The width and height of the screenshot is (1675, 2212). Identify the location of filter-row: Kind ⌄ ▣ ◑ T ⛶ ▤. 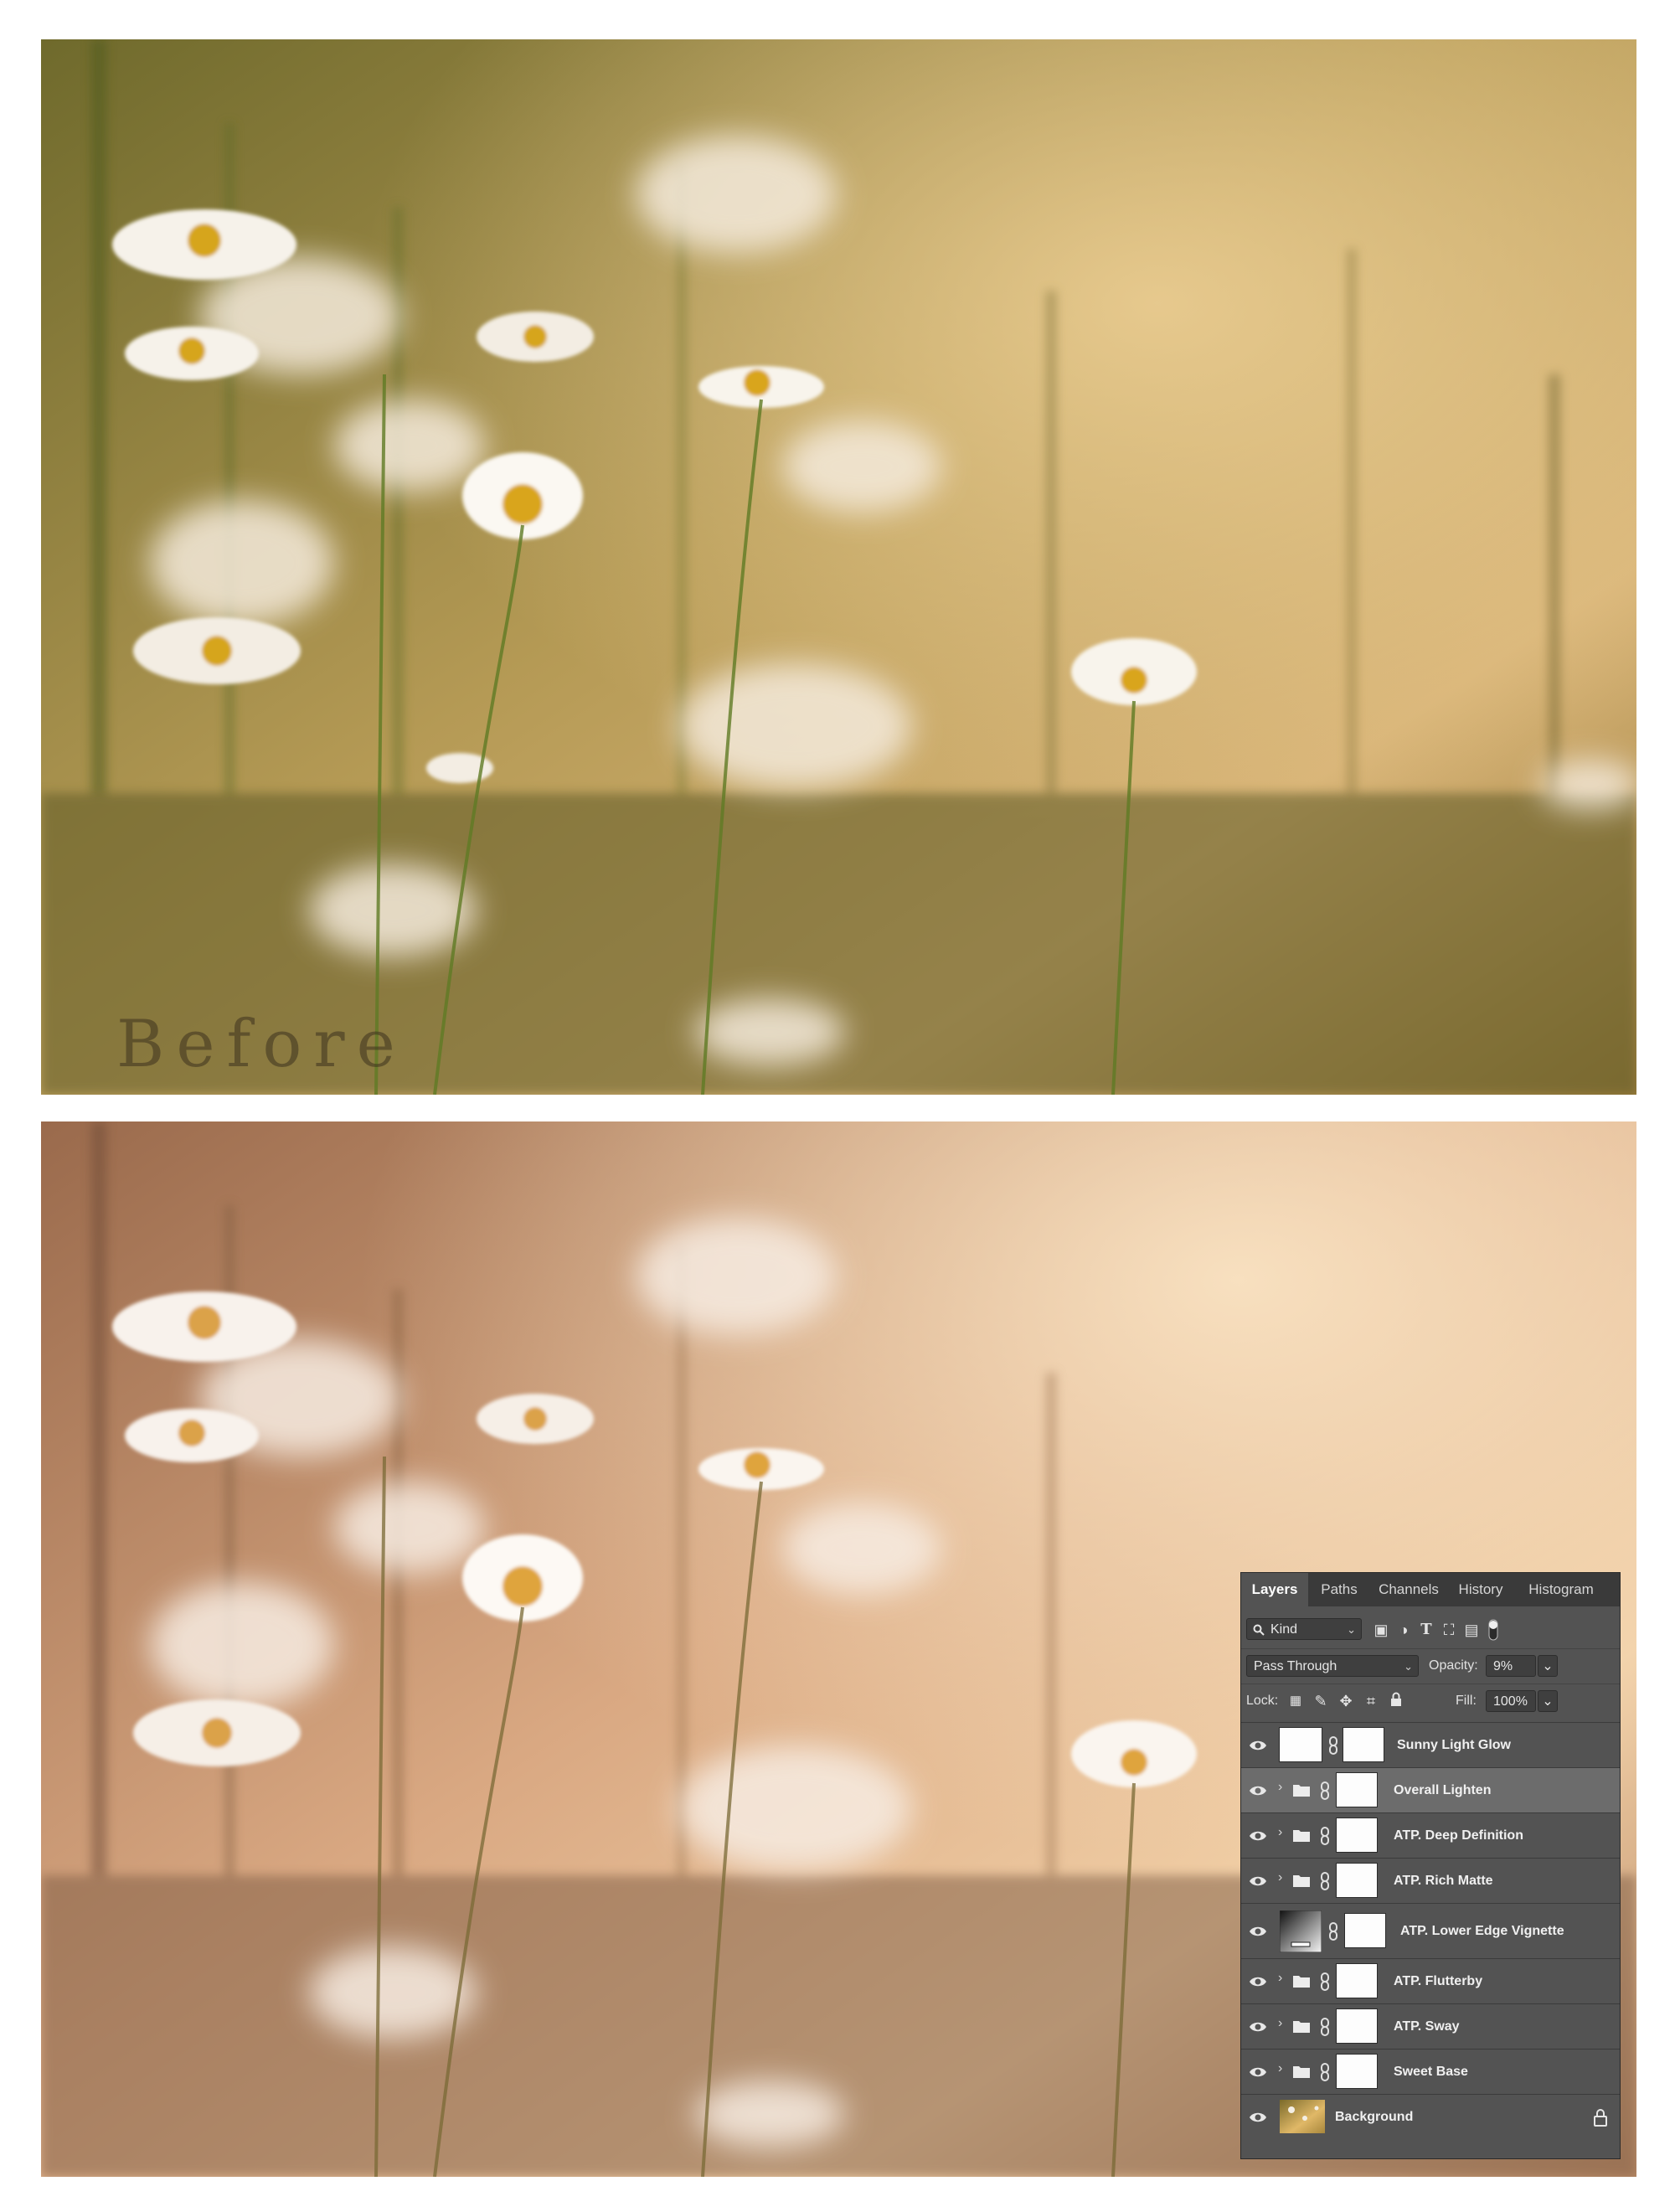
(1430, 1630).